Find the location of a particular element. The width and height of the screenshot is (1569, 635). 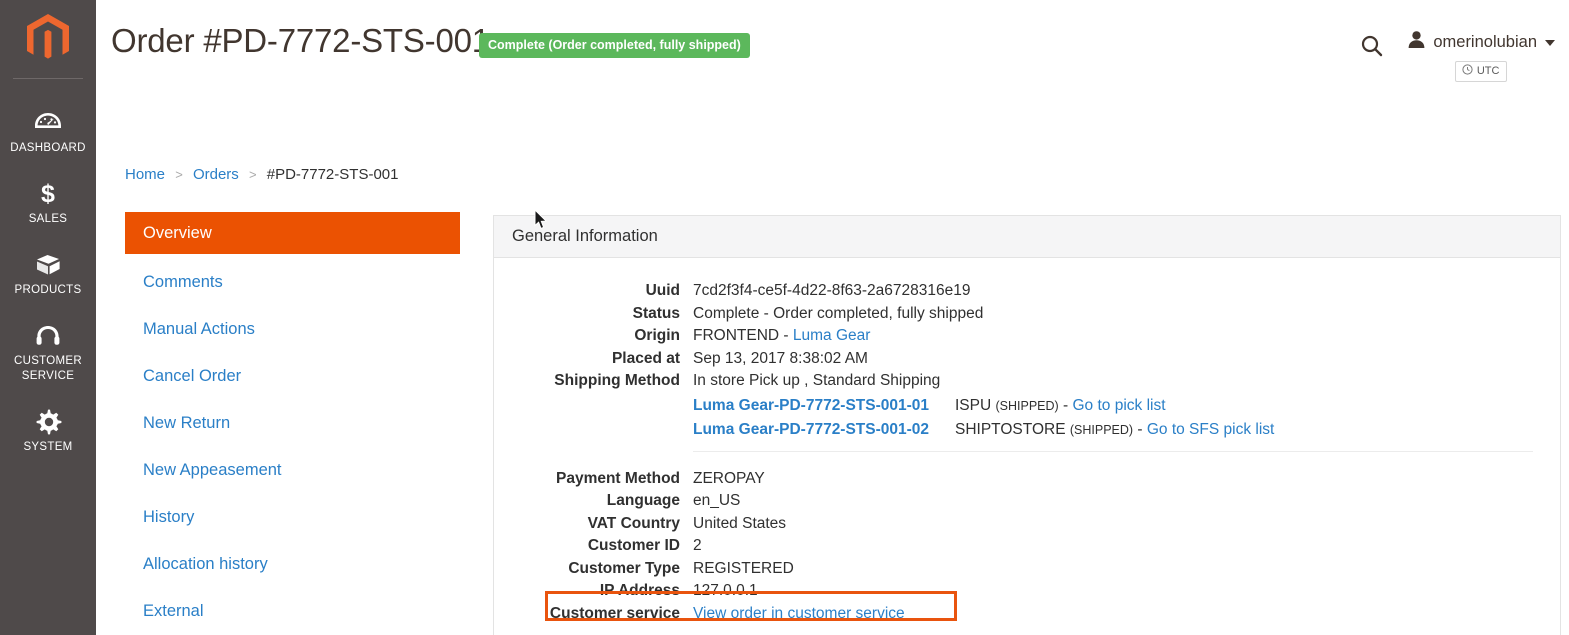

customer-service-headset-icon is located at coordinates (48, 335).